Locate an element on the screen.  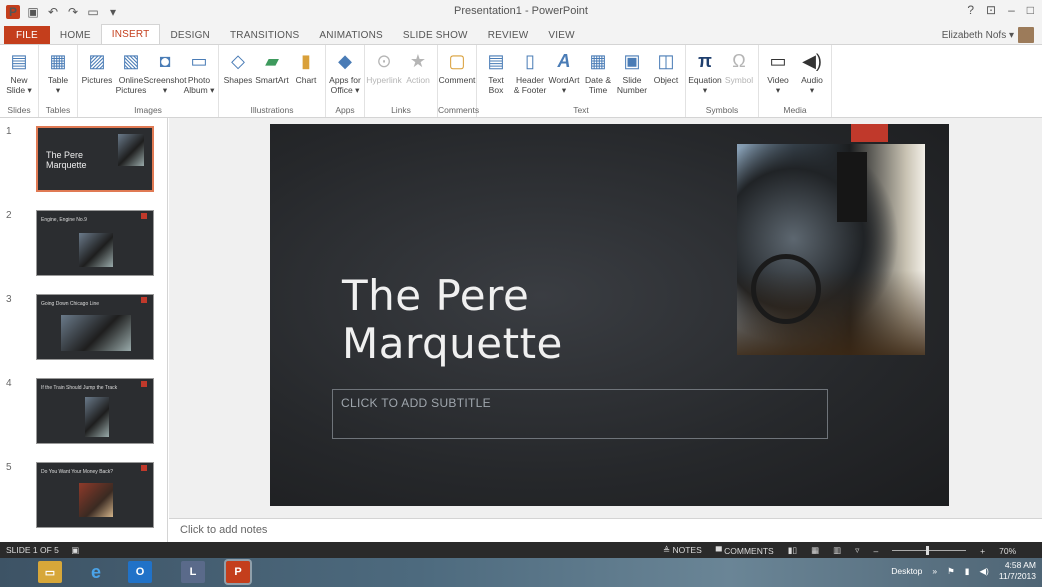
present-icon: ▭ is located at coordinates (93, 12).